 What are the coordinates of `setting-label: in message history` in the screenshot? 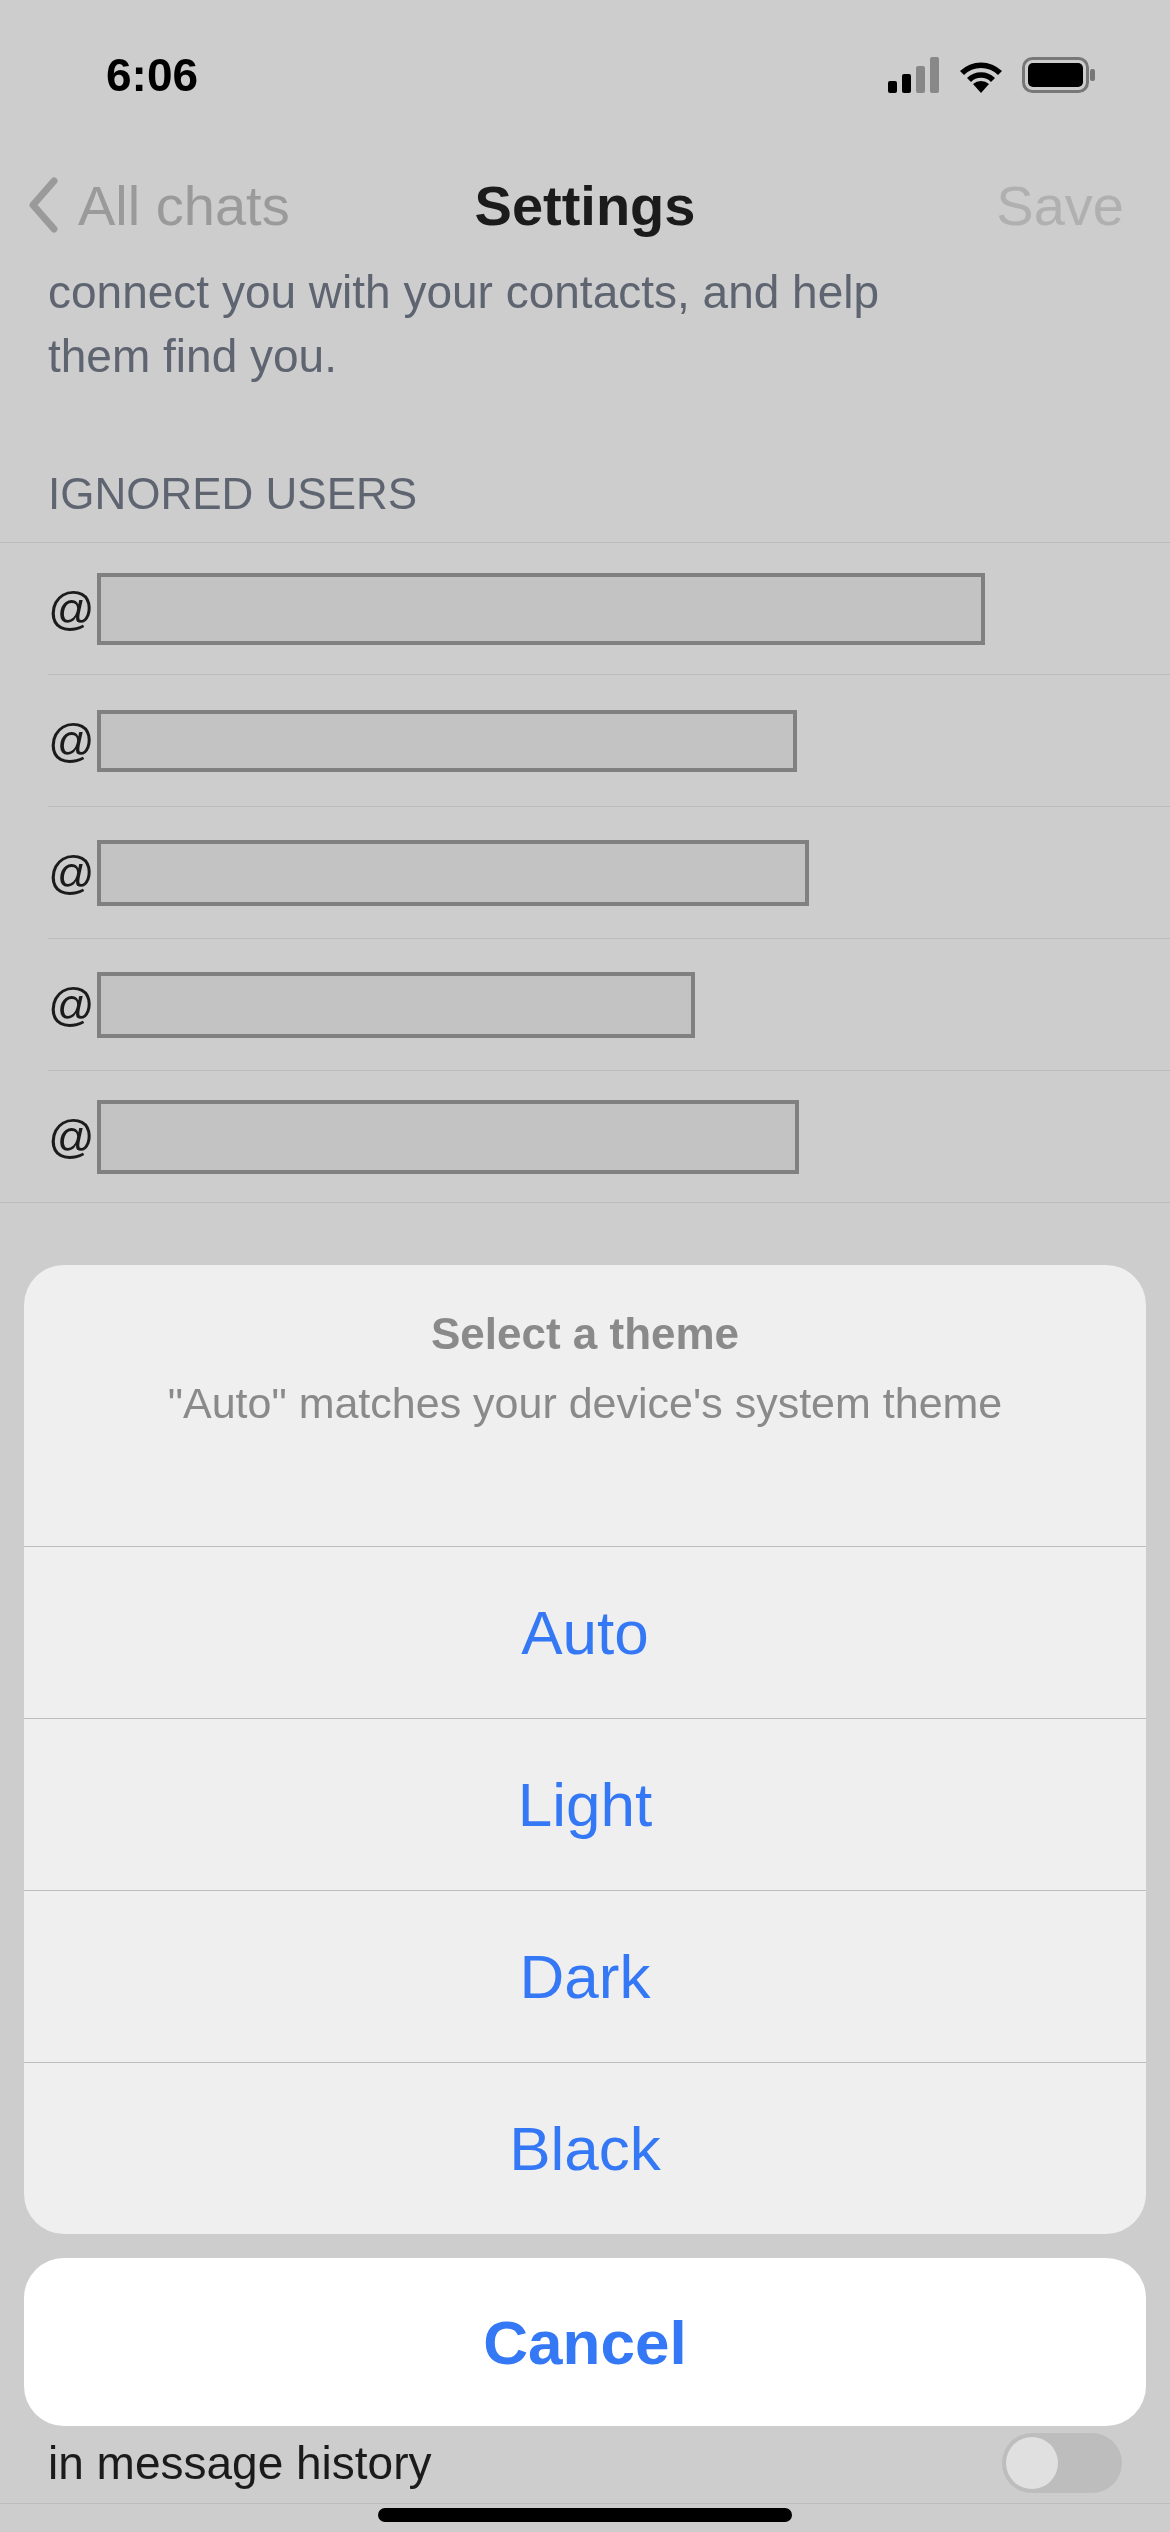 It's located at (240, 2463).